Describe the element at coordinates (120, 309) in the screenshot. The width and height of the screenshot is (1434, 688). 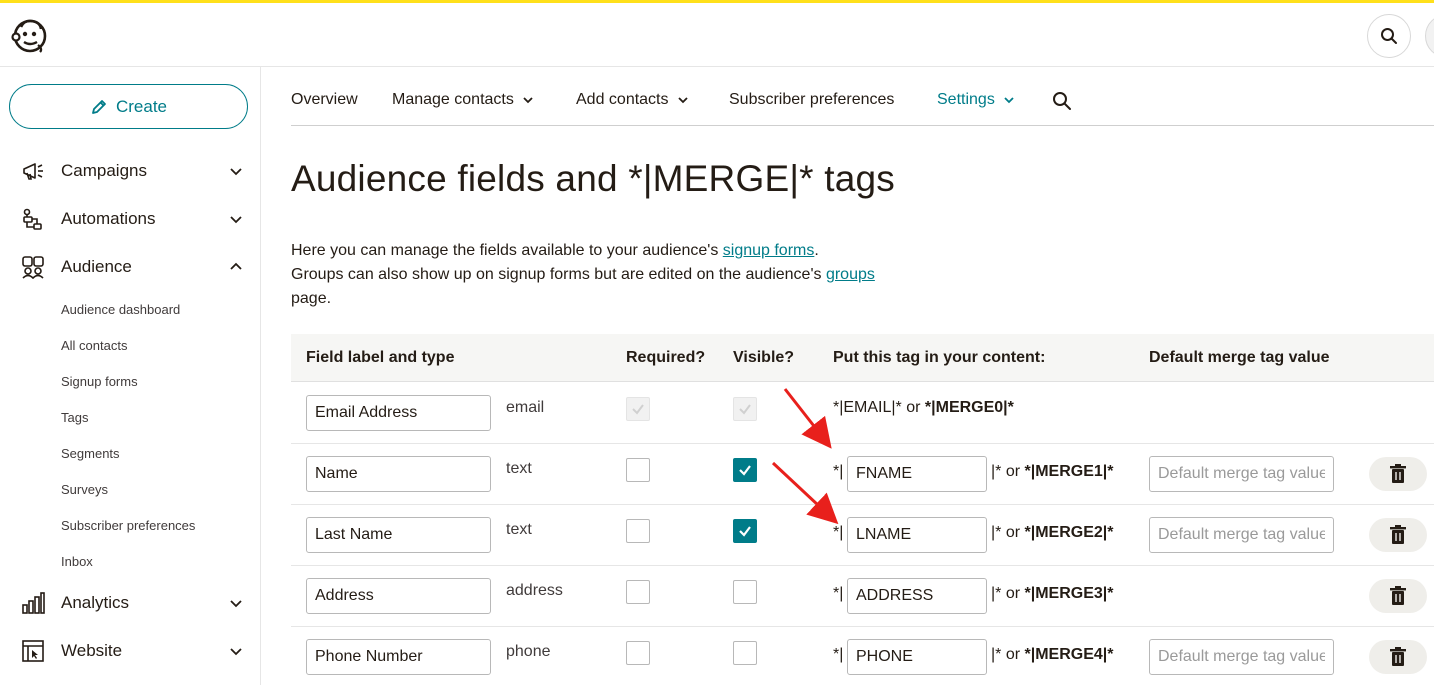
I see `sidebar-subitem-audience-dashboard: Audience dashboard` at that location.